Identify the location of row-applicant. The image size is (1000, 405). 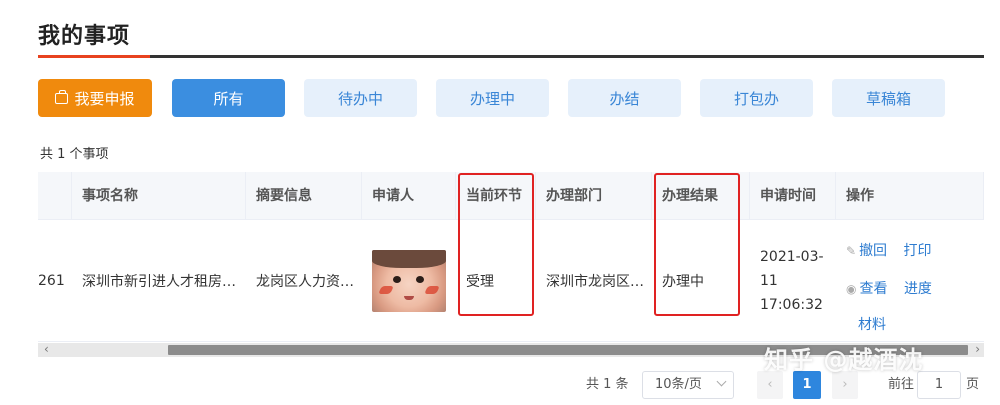
(409, 281).